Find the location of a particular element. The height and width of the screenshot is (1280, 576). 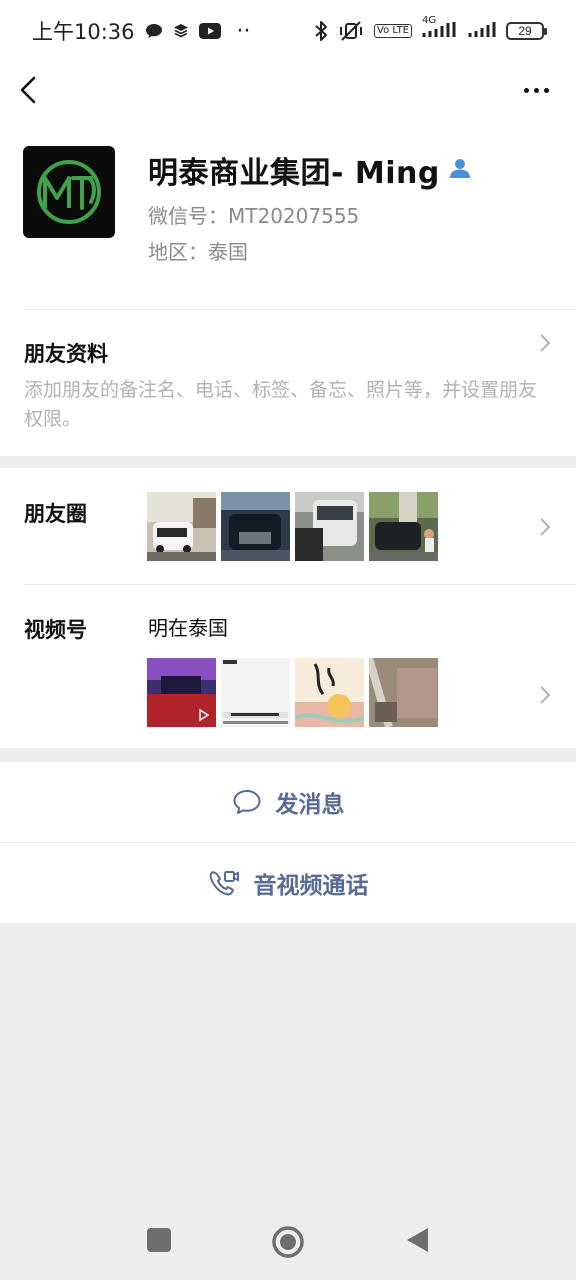

layers-icon is located at coordinates (181, 31).